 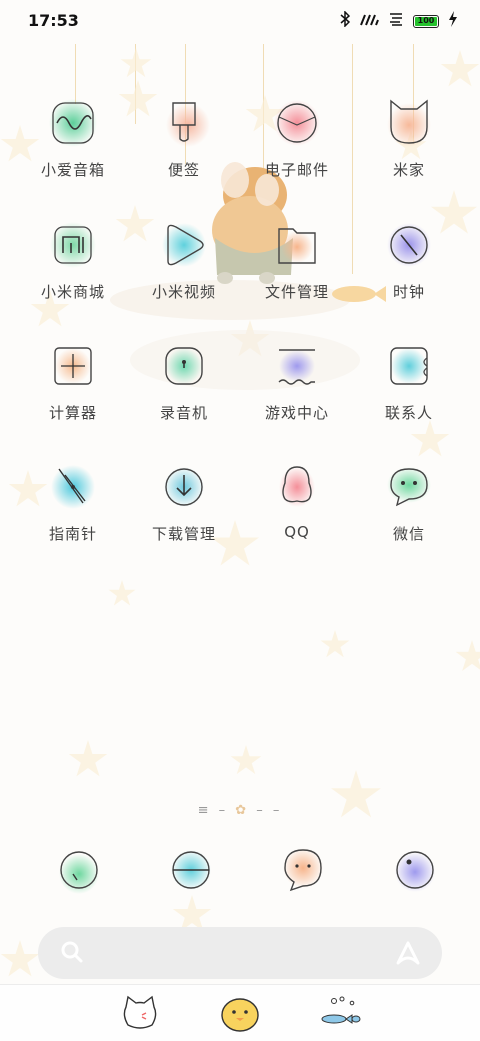 I want to click on app-label: 小米商城, so click(x=72, y=292).